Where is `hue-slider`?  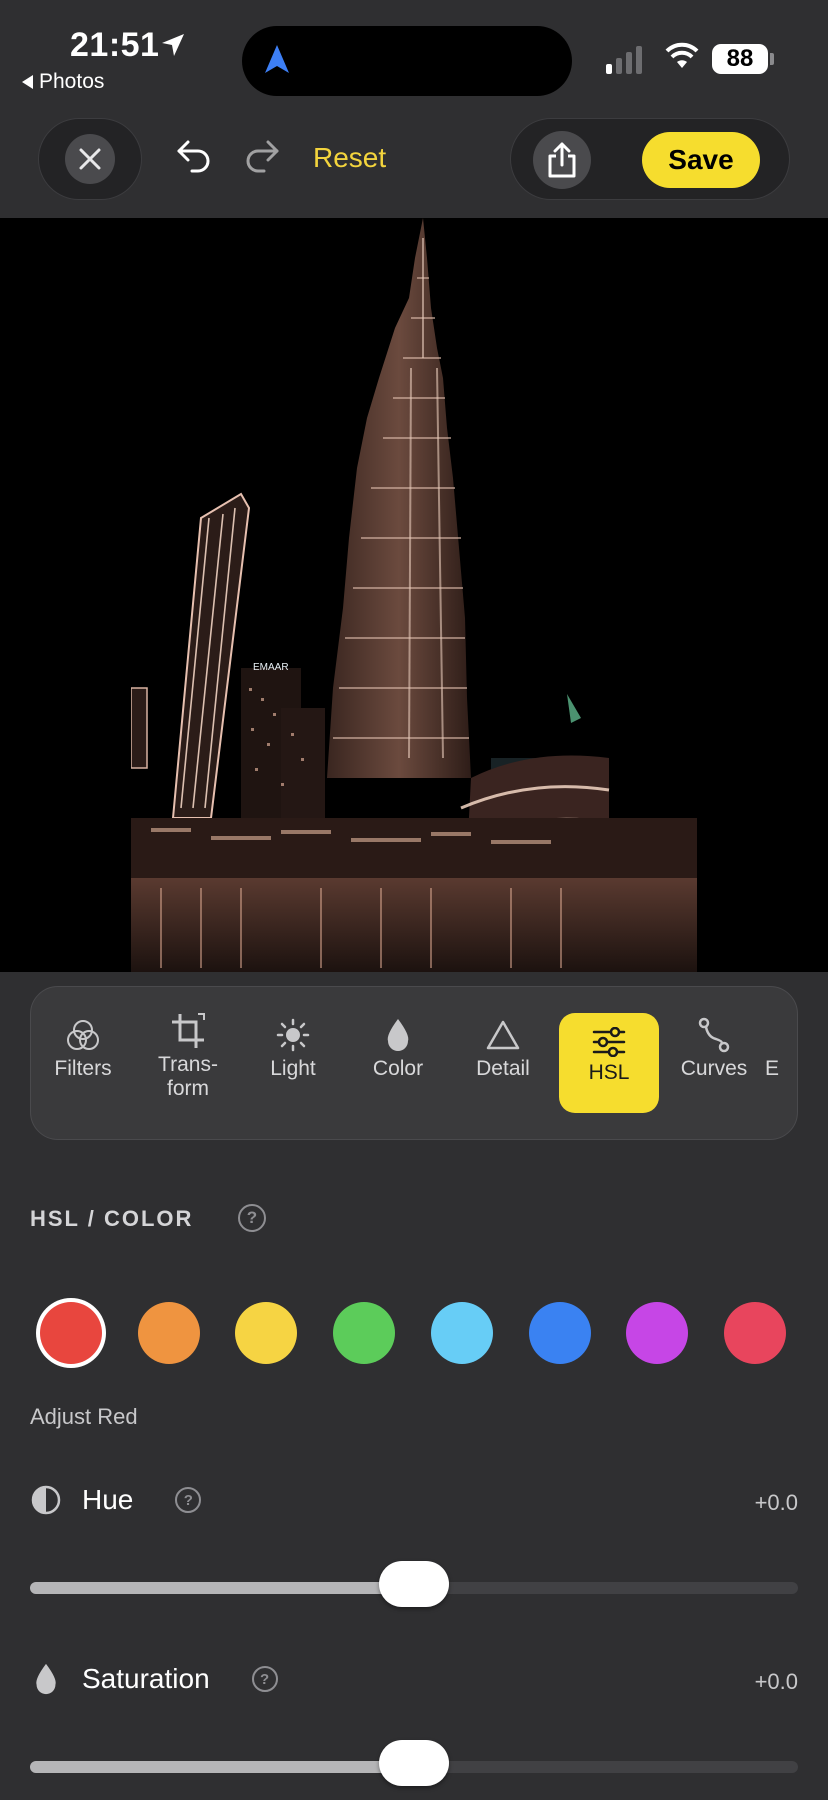 hue-slider is located at coordinates (414, 1584).